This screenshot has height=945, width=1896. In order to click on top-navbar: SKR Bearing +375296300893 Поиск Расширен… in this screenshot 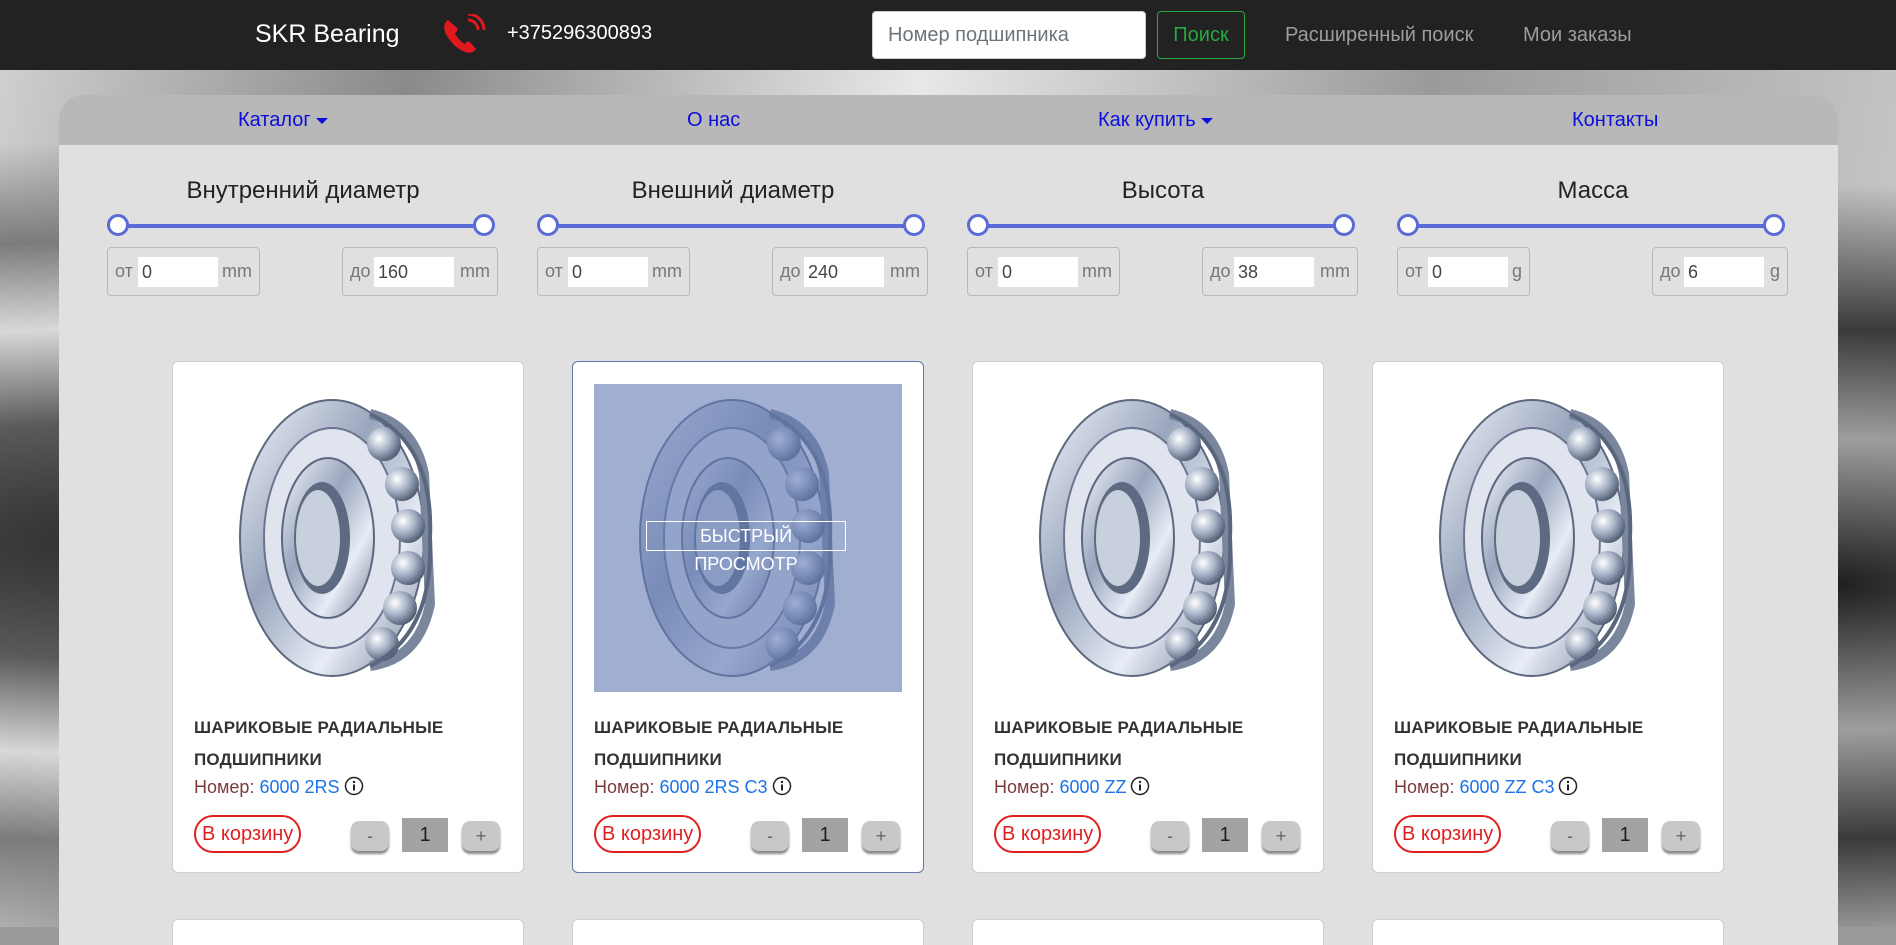, I will do `click(948, 35)`.